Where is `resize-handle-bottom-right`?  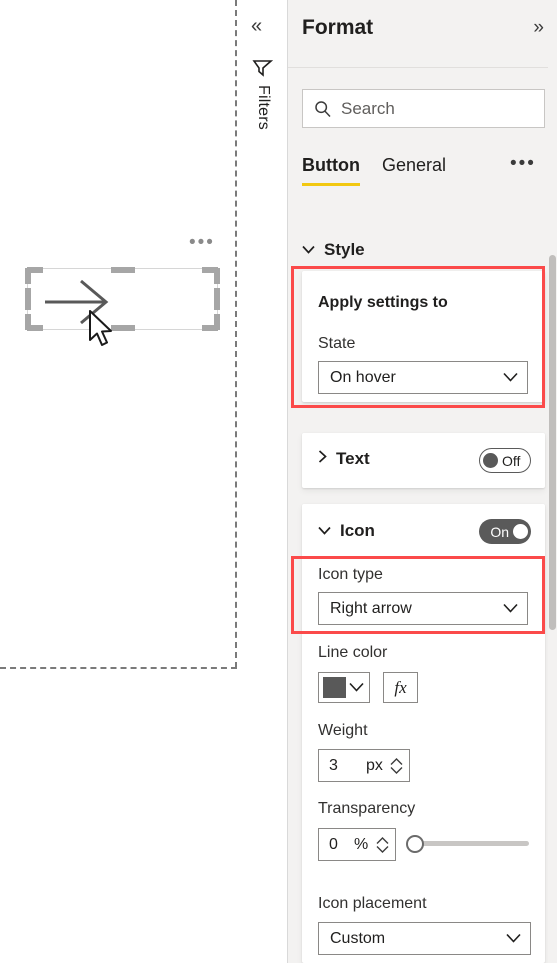 resize-handle-bottom-right is located at coordinates (217, 322).